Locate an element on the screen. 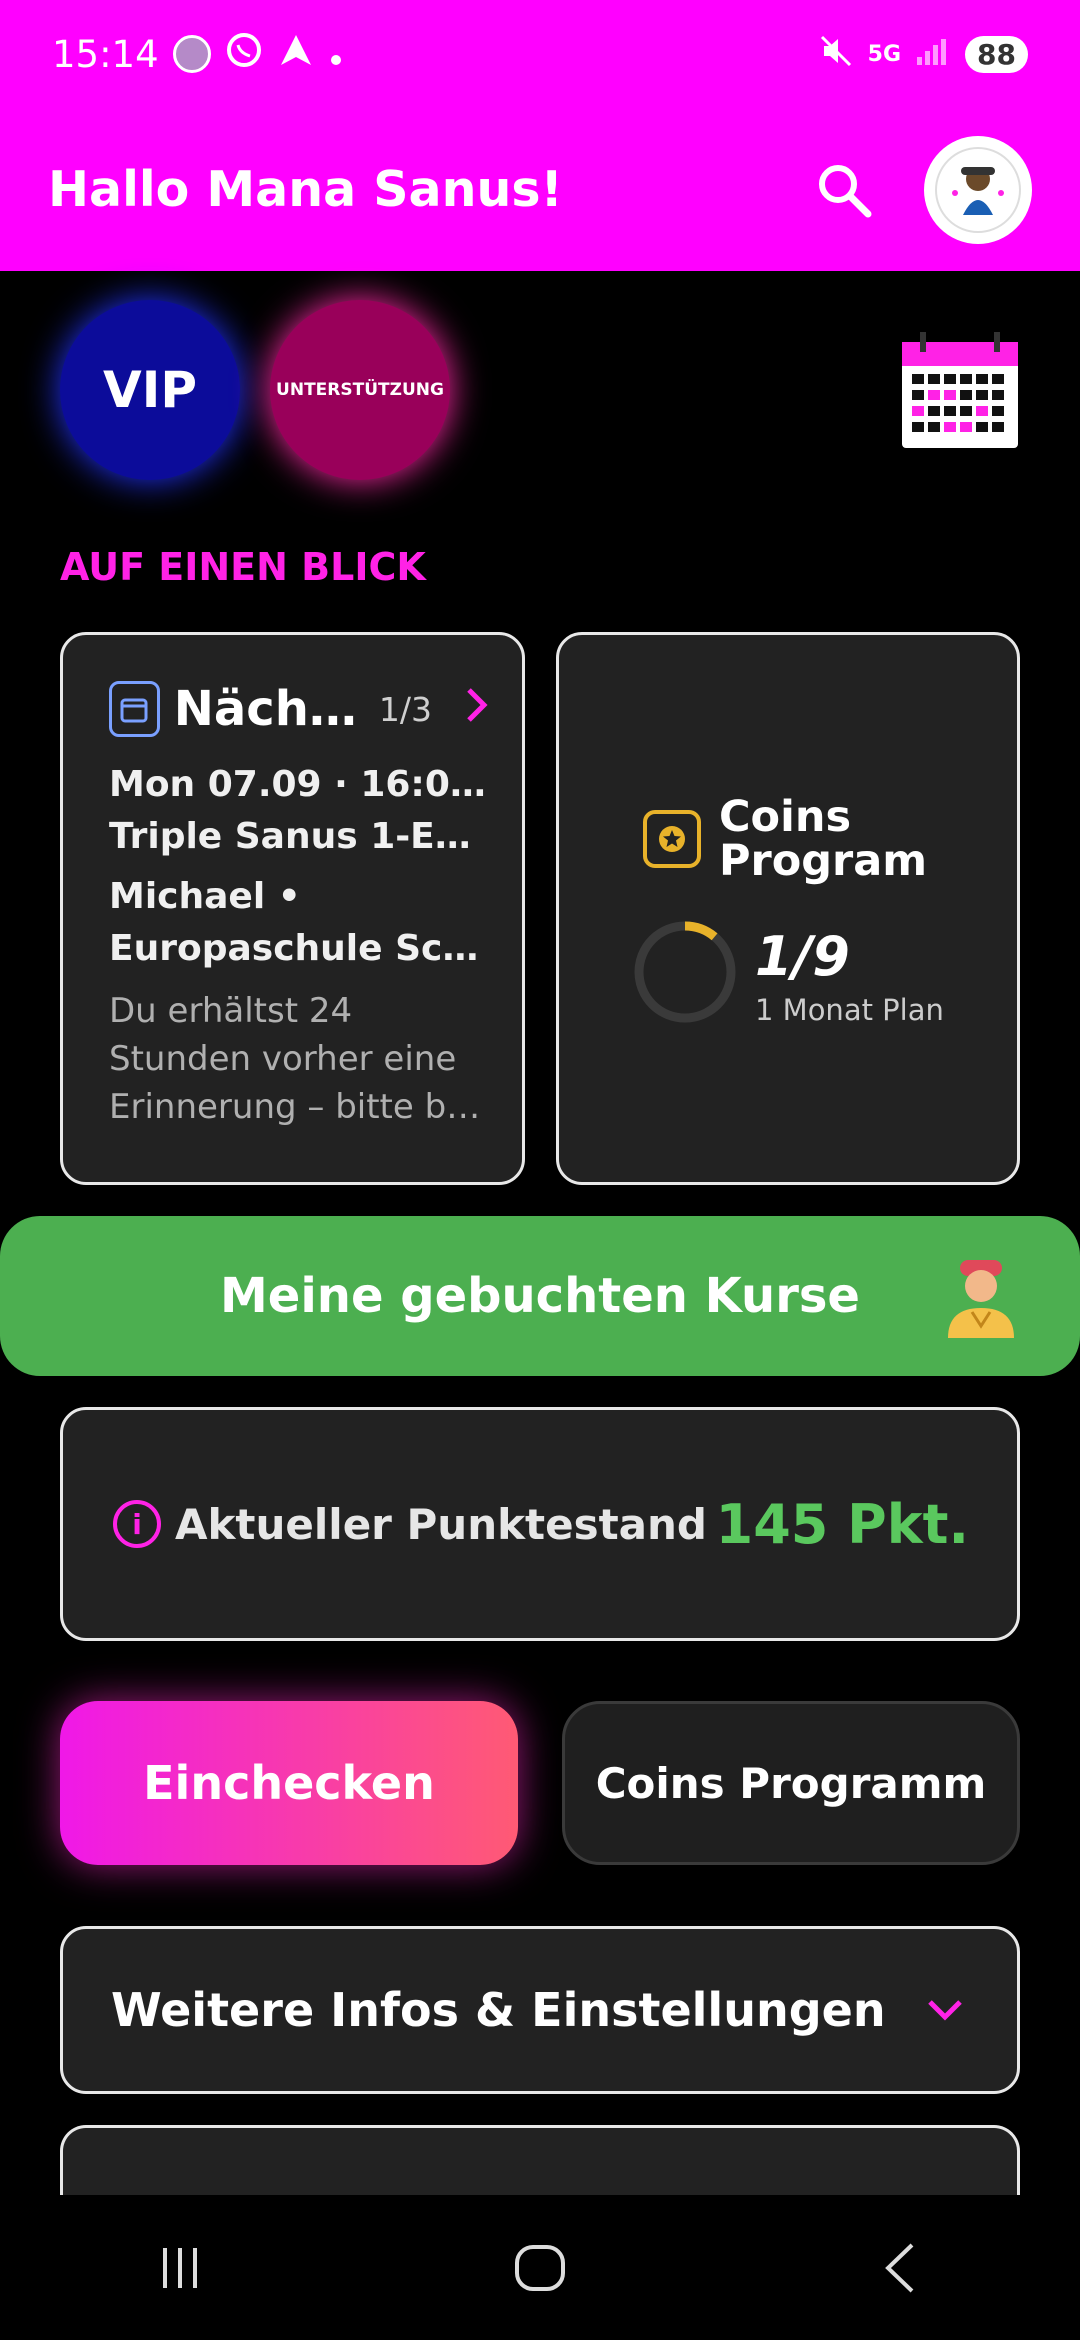 The height and width of the screenshot is (2340, 1080). calendar-button is located at coordinates (960, 391).